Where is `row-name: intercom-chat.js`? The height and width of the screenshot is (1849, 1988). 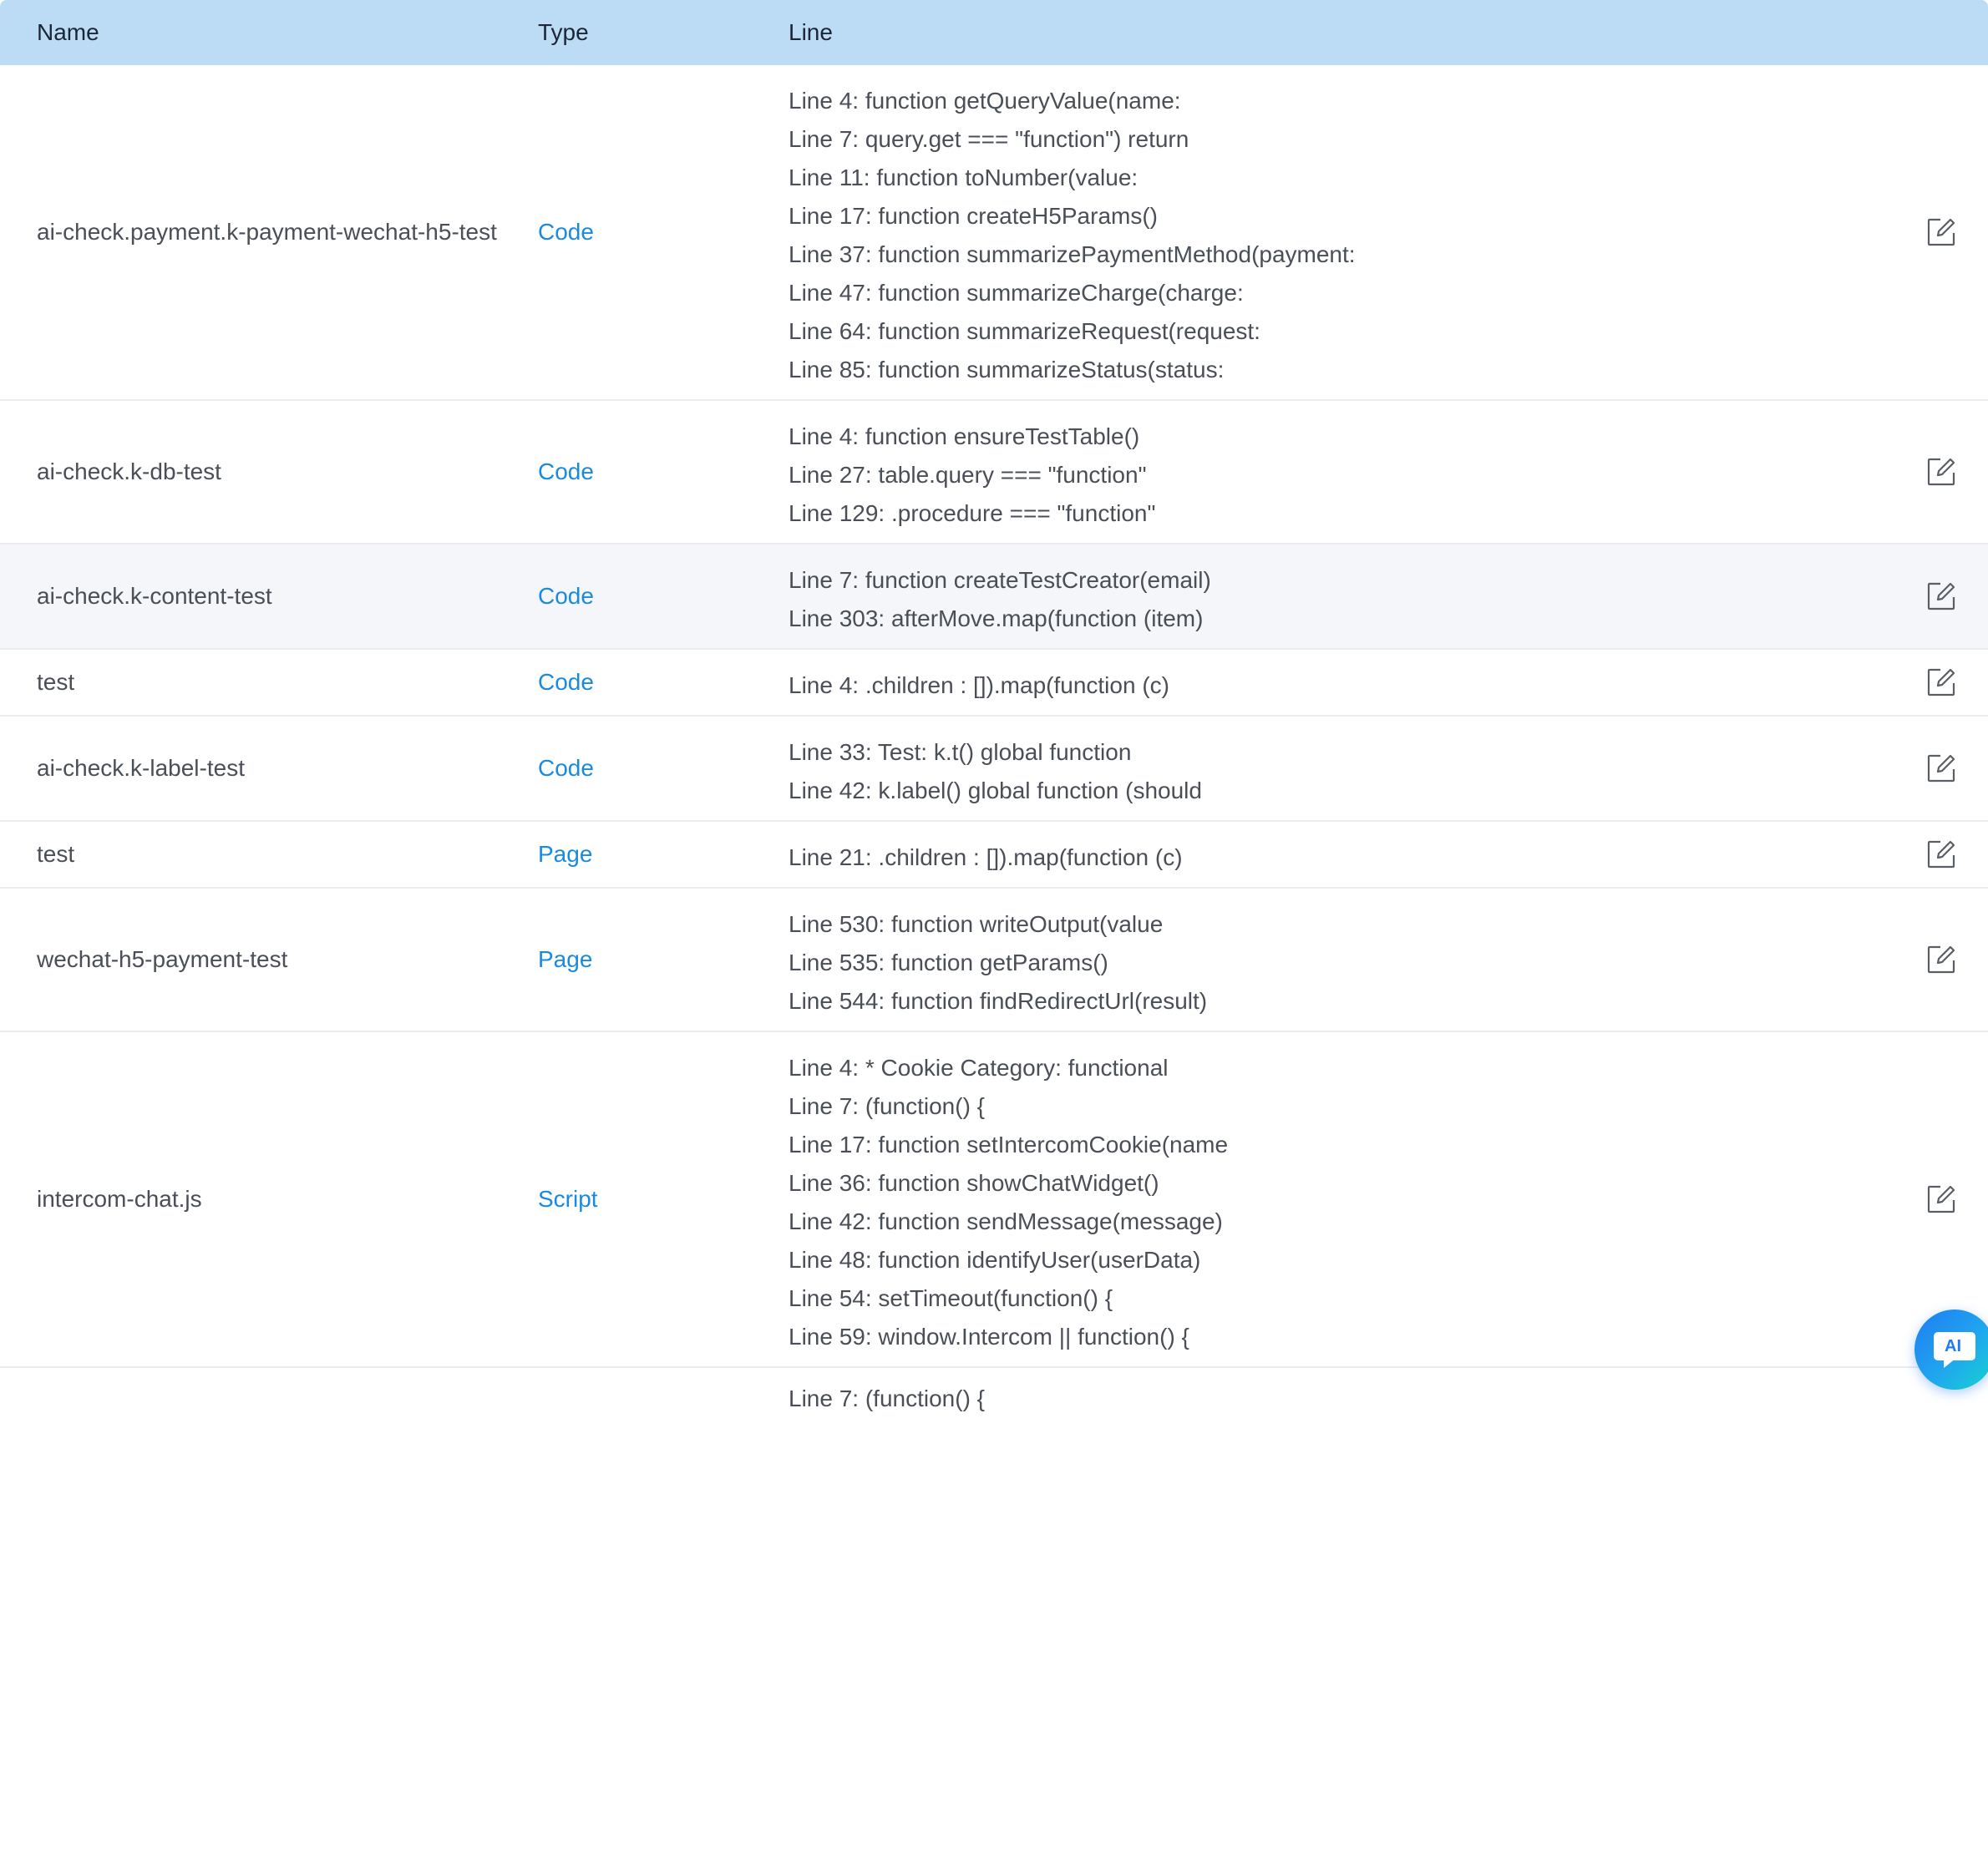 row-name: intercom-chat.js is located at coordinates (119, 1199).